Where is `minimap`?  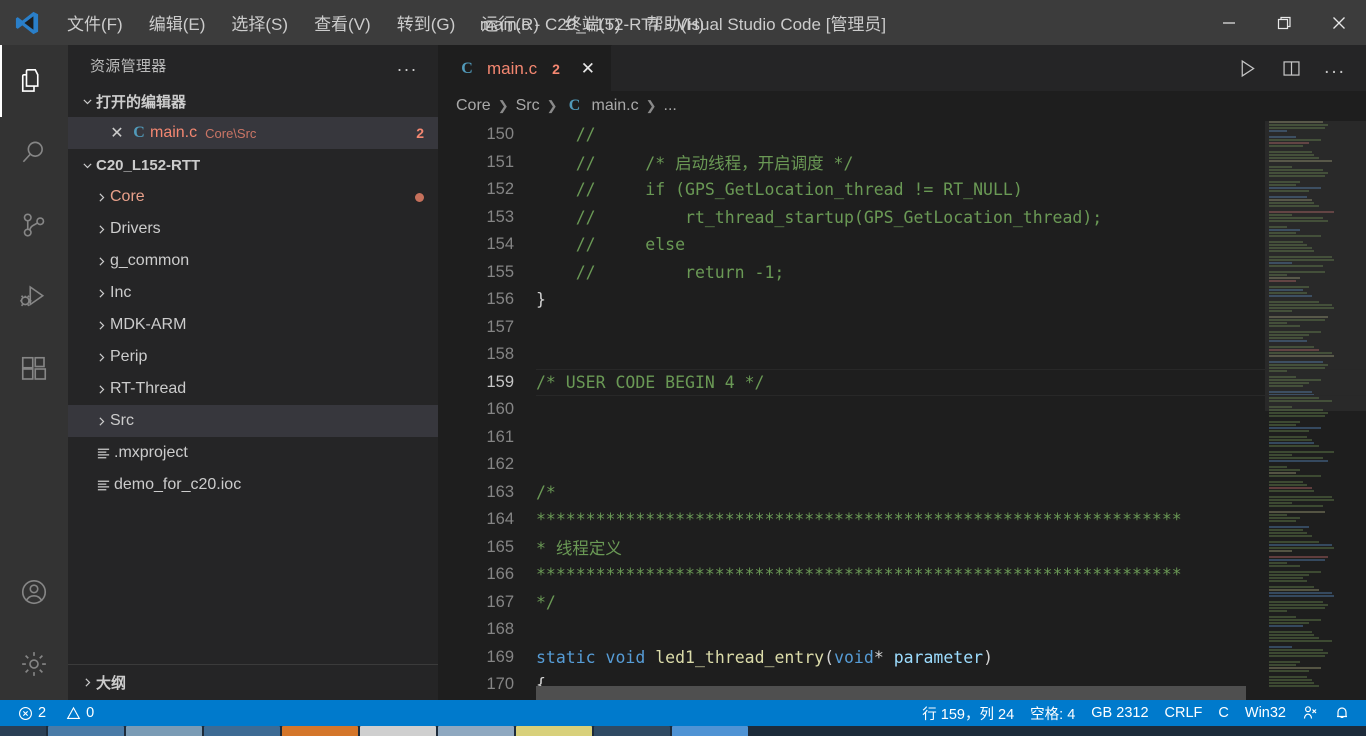 minimap is located at coordinates (1315, 410).